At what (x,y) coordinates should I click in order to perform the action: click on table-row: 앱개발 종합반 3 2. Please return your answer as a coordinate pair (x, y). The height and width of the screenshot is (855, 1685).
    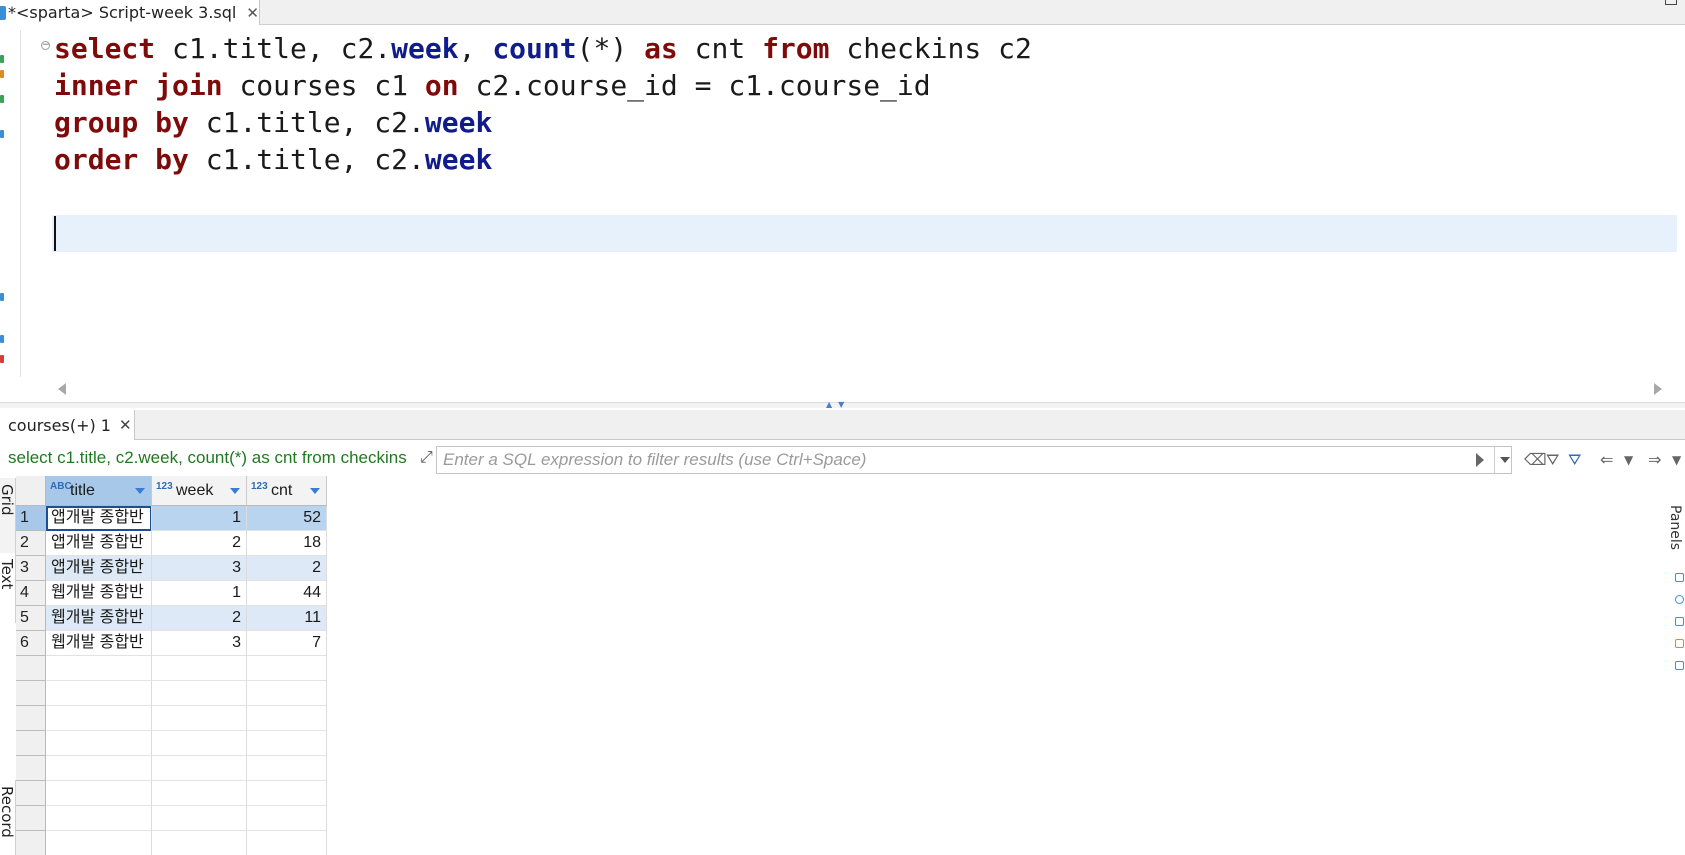
    Looking at the image, I should click on (186, 568).